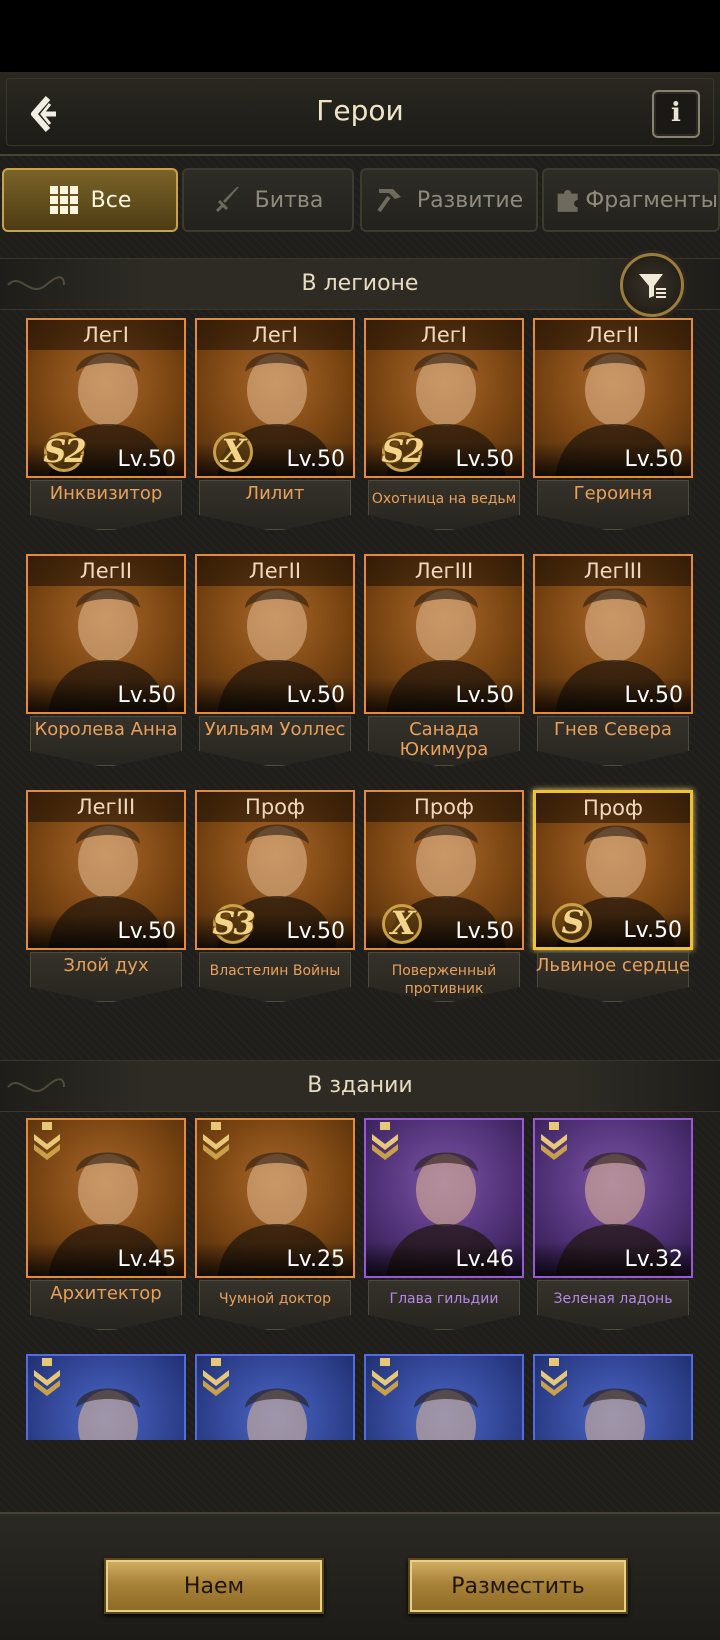 This screenshot has height=1640, width=720. I want to click on badge-label: X, so click(403, 923).